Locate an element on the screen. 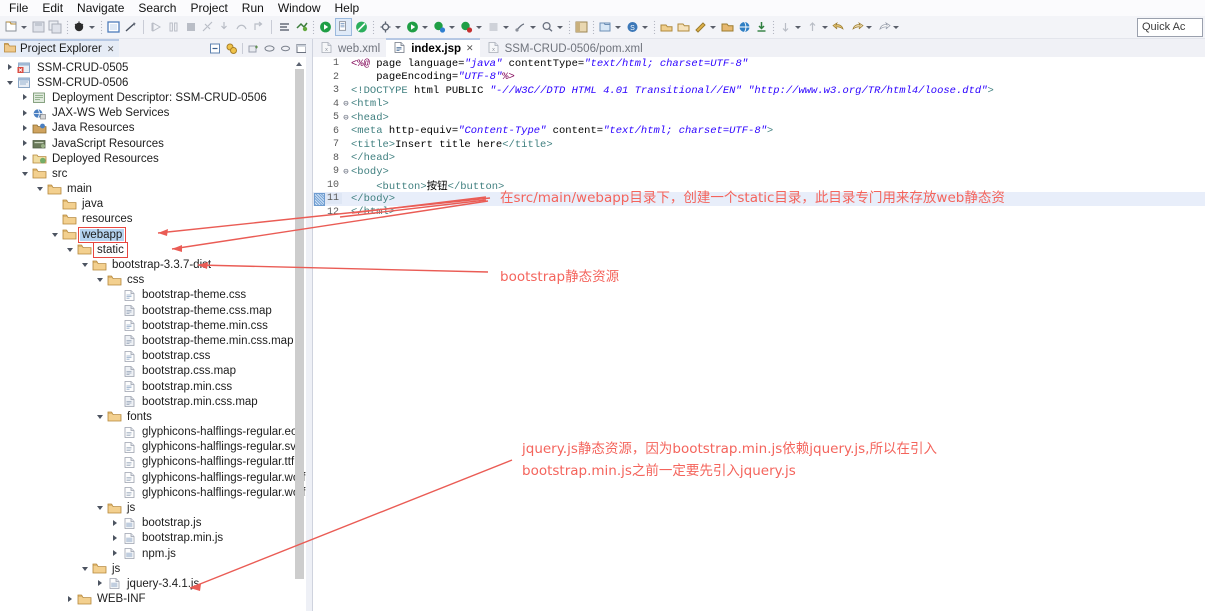  tree-item: glyphicons-halflings-regular.svg is located at coordinates (156, 447).